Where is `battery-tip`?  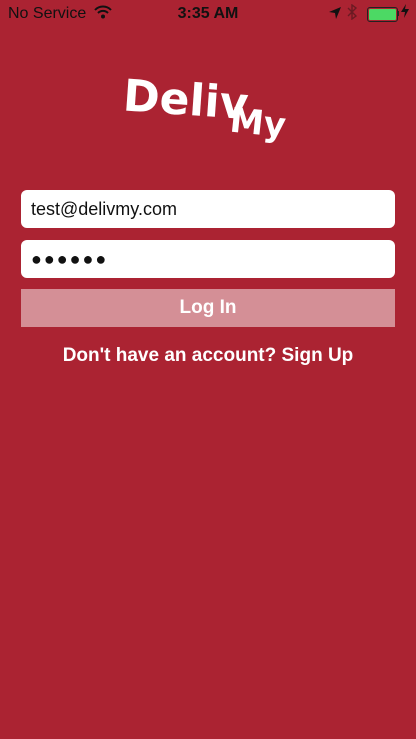 battery-tip is located at coordinates (398, 13).